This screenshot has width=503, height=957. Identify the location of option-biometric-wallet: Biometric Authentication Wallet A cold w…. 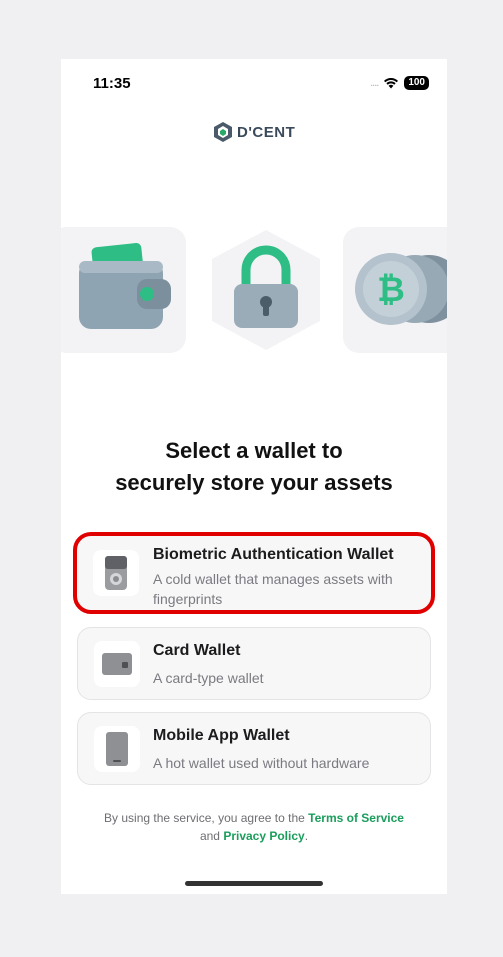
(254, 573).